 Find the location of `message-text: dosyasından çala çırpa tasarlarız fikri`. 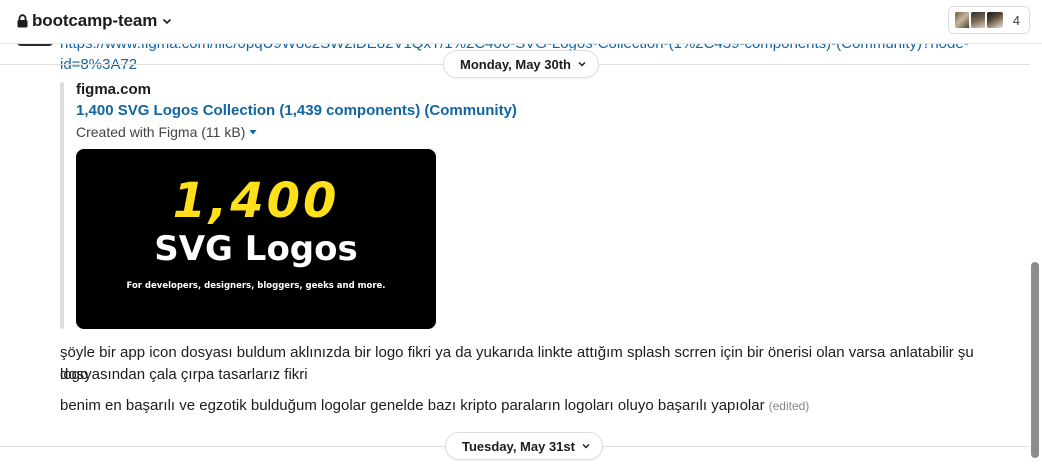

message-text: dosyasından çala çırpa tasarlarız fikri is located at coordinates (184, 374).